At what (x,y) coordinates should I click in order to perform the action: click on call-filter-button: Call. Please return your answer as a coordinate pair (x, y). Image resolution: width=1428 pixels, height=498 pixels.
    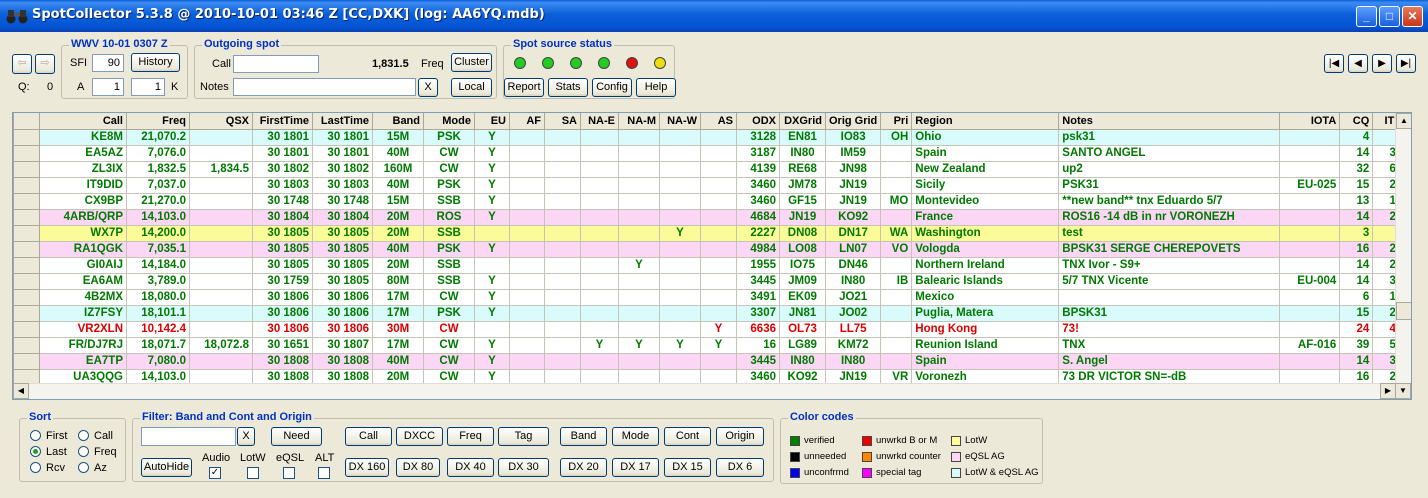
    Looking at the image, I should click on (368, 436).